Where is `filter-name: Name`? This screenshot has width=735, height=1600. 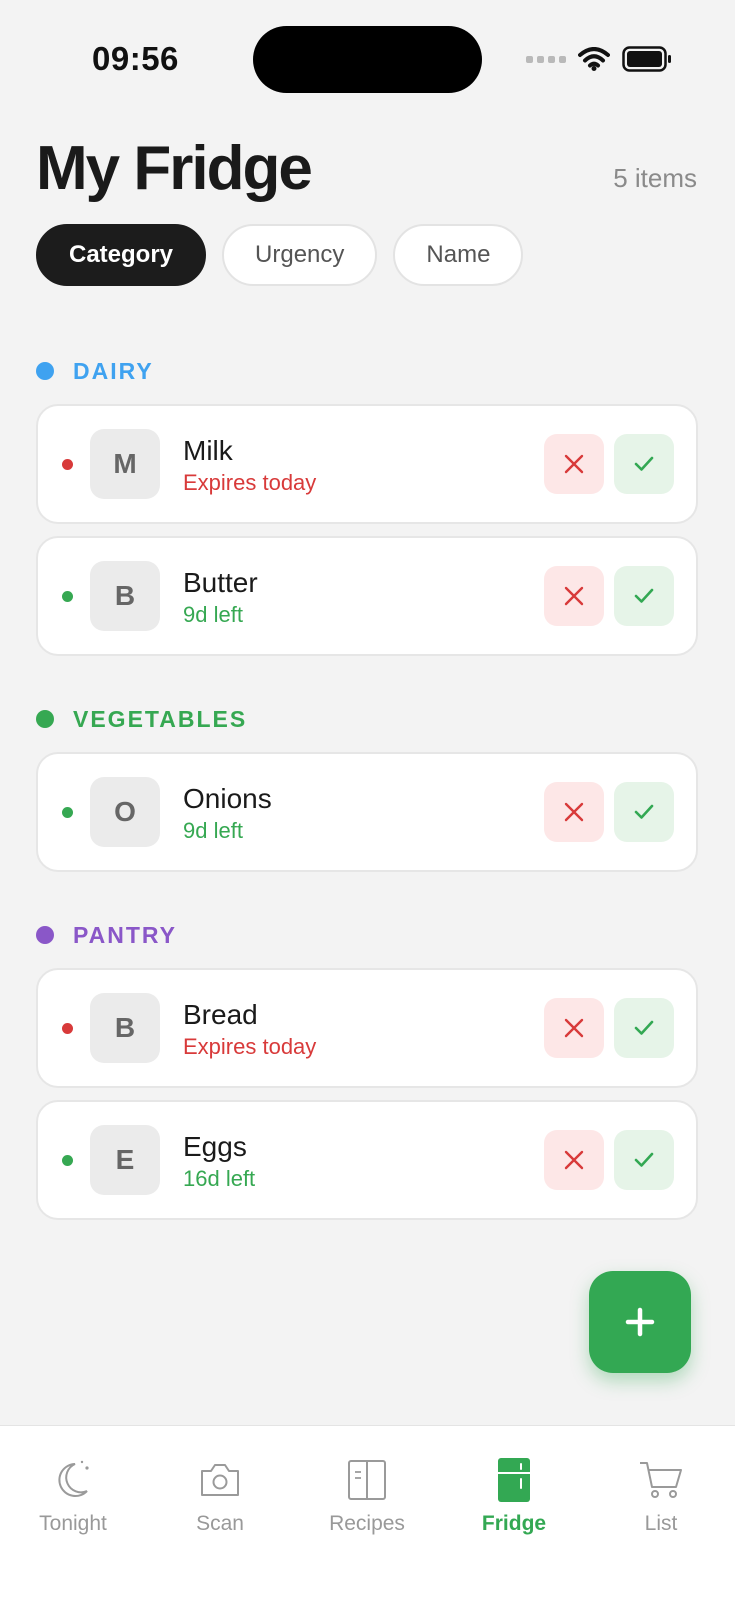
filter-name: Name is located at coordinates (458, 255).